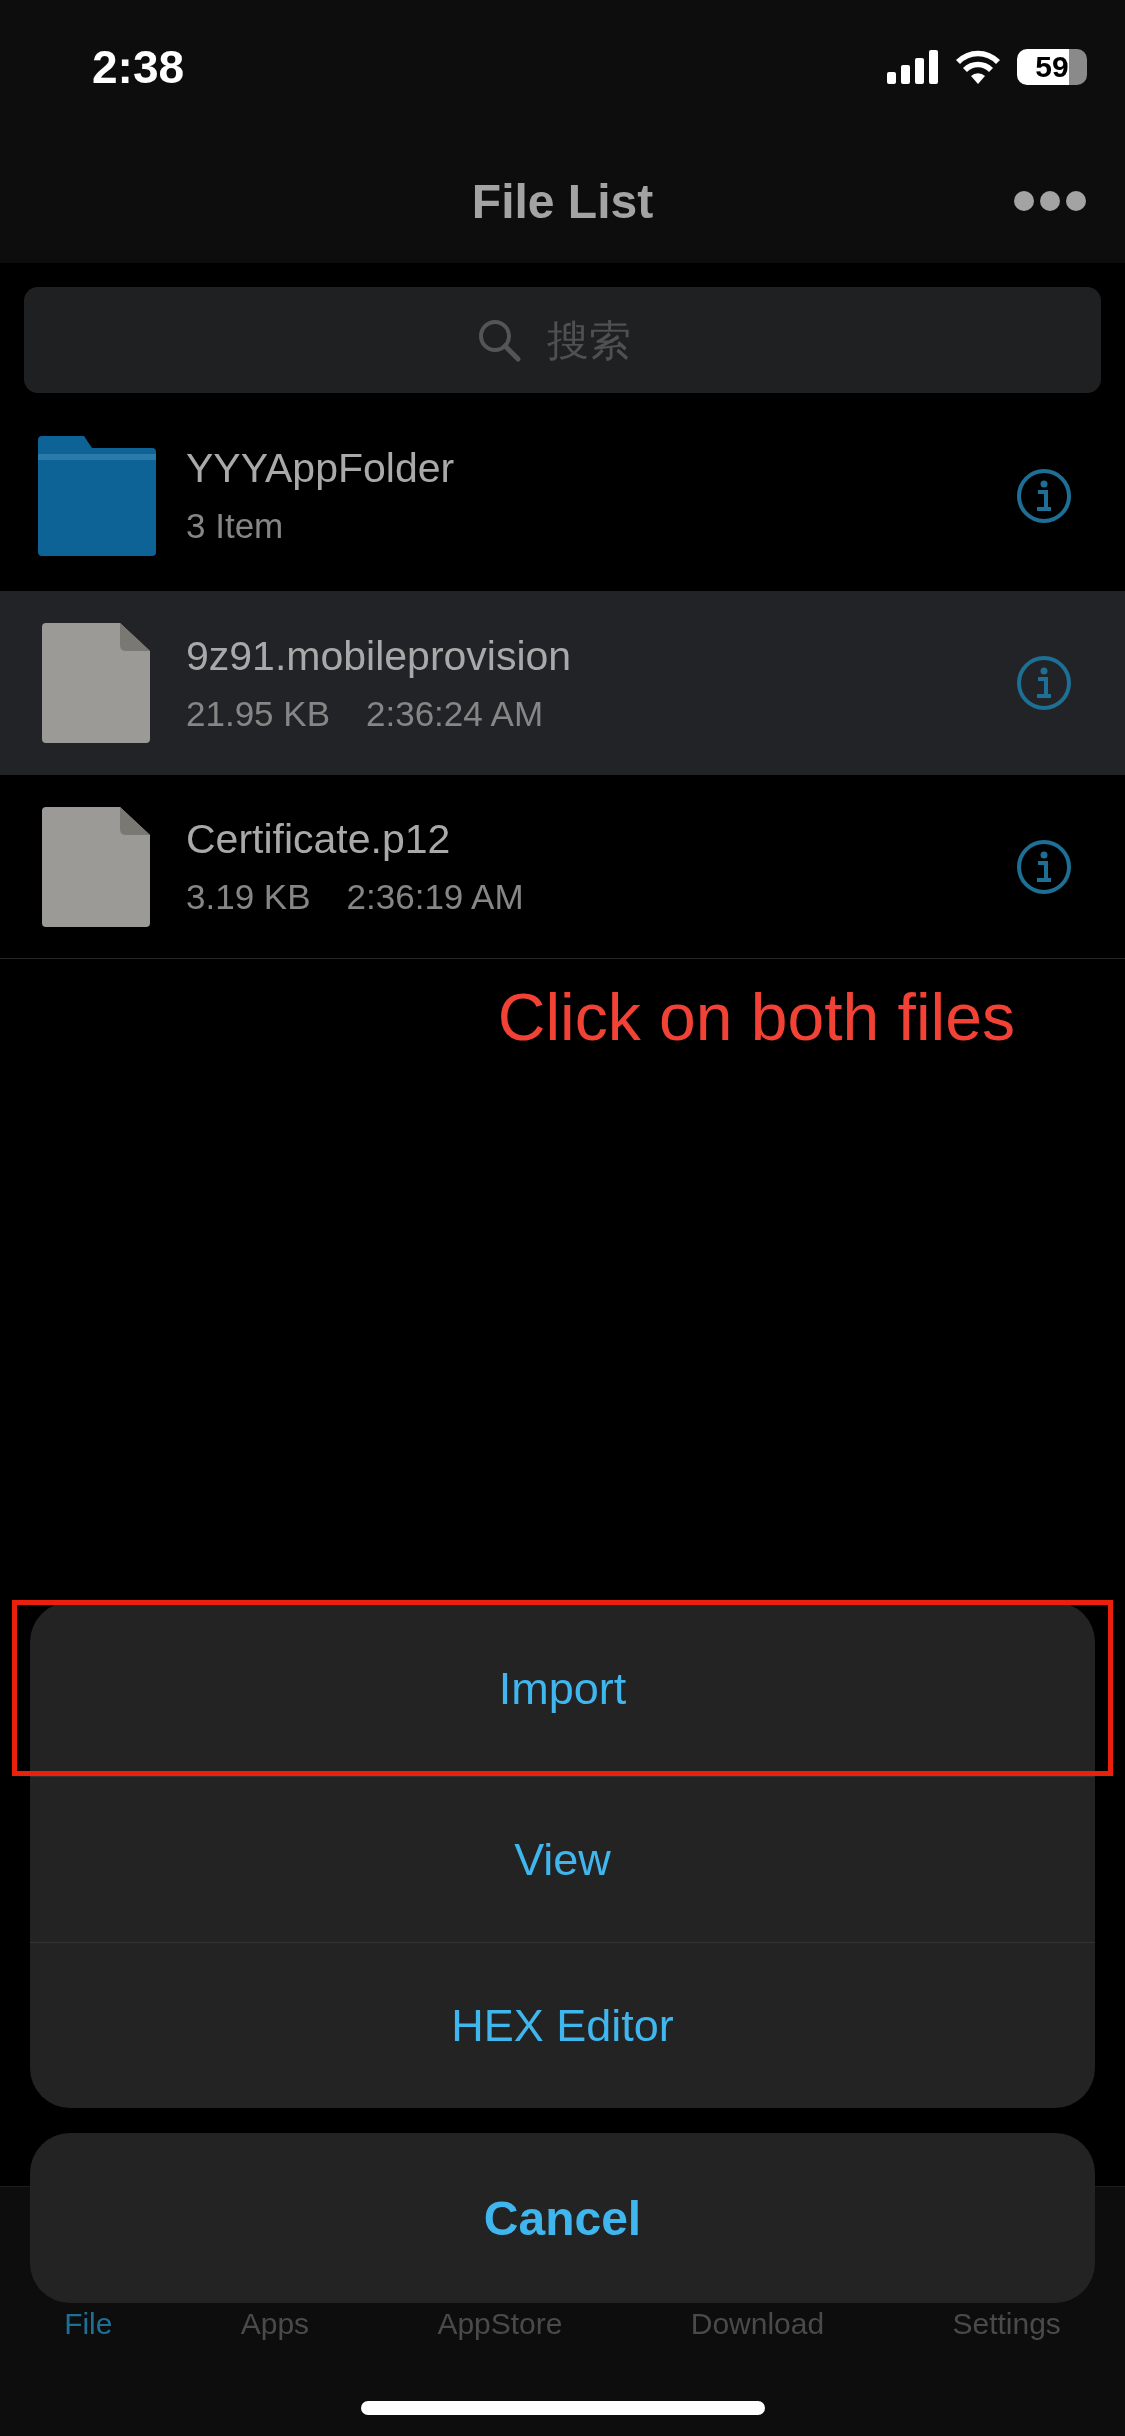 The image size is (1125, 2436). I want to click on file-detail: 21.95 KB, so click(258, 713).